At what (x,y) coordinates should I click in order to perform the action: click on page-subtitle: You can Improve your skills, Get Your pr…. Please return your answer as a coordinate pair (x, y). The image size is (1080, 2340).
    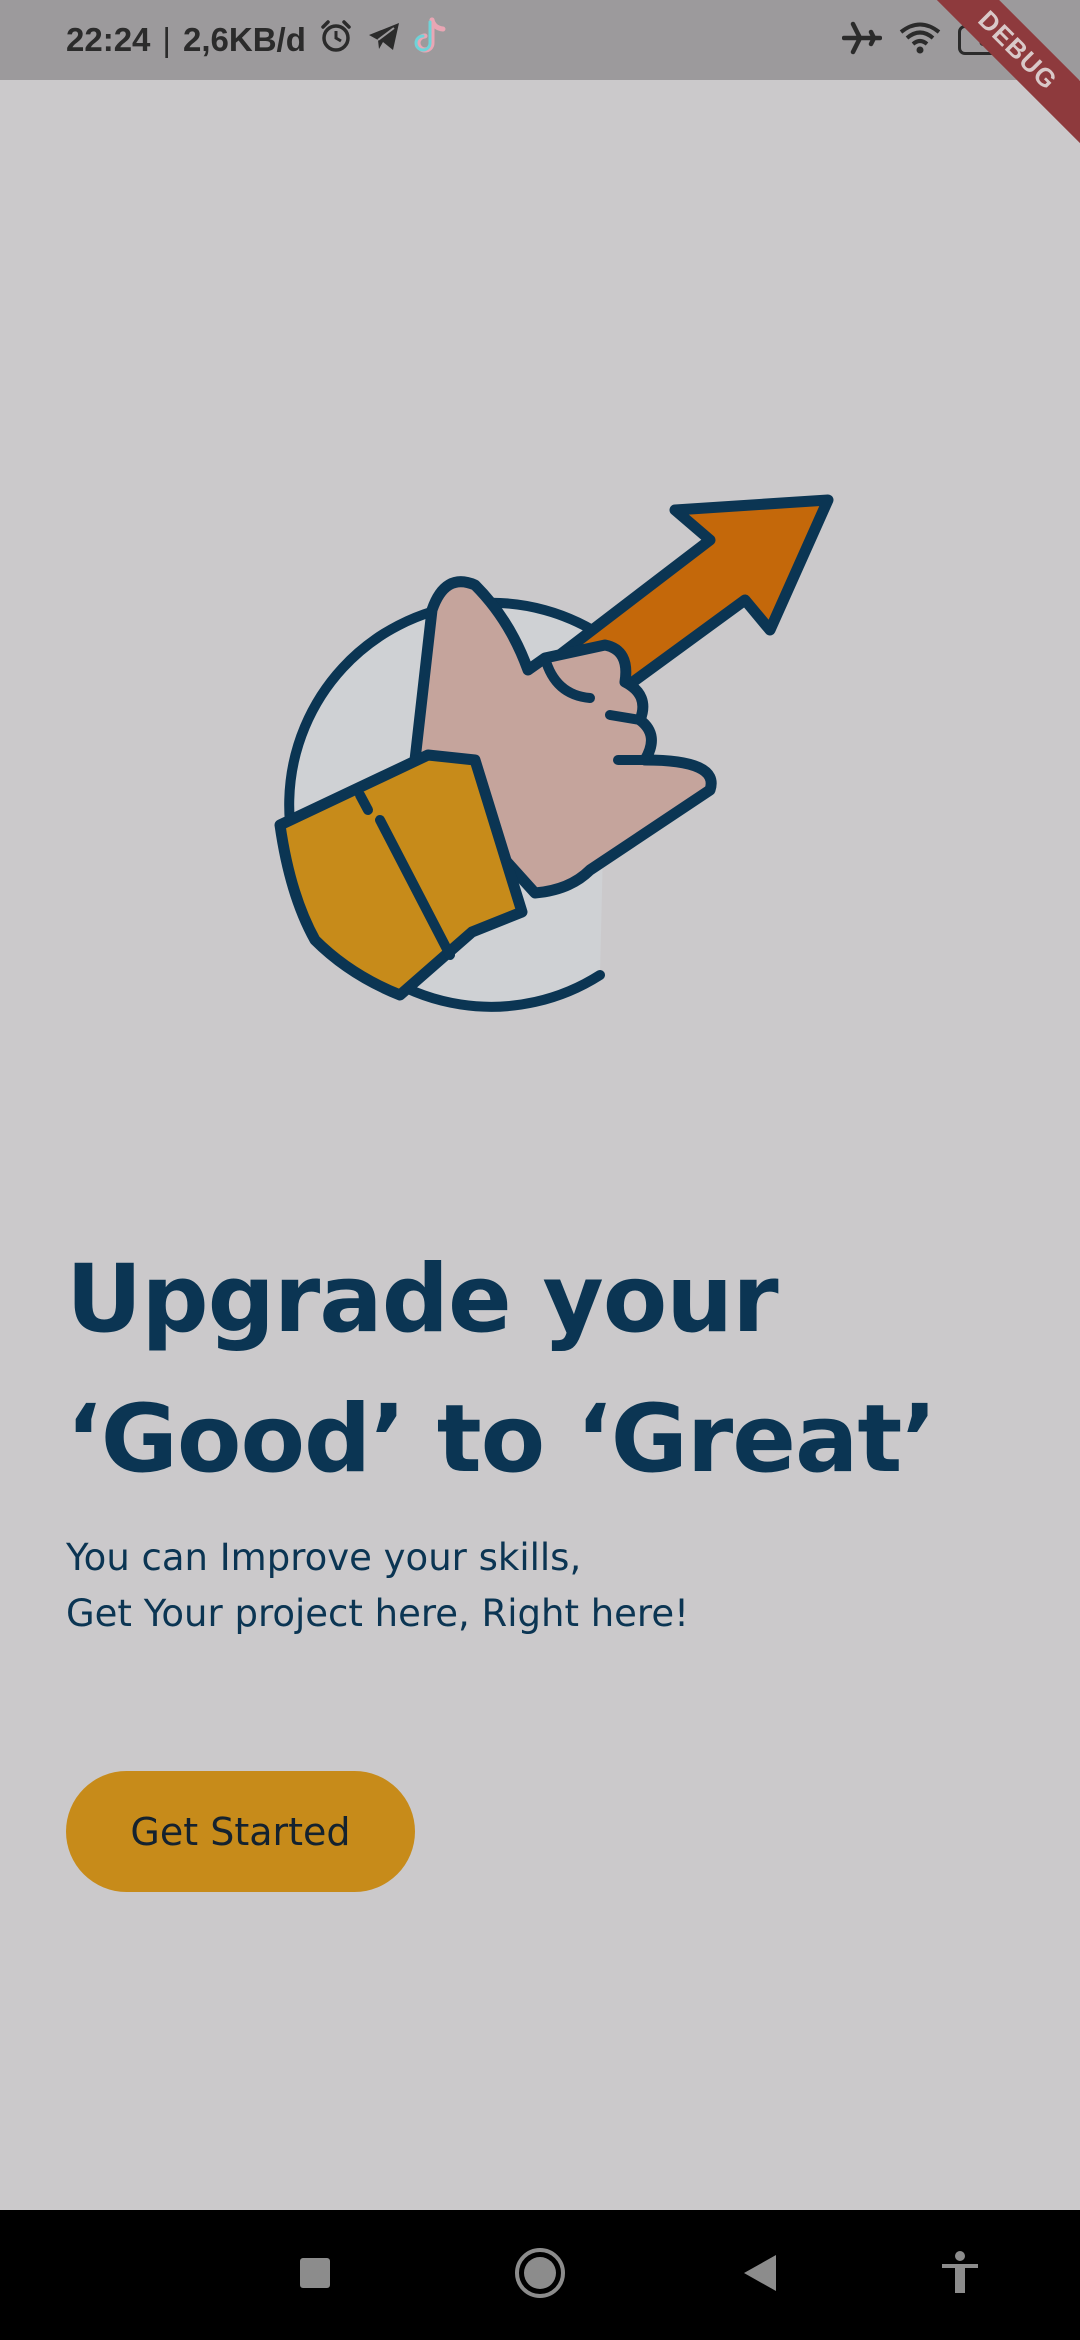
    Looking at the image, I should click on (546, 1586).